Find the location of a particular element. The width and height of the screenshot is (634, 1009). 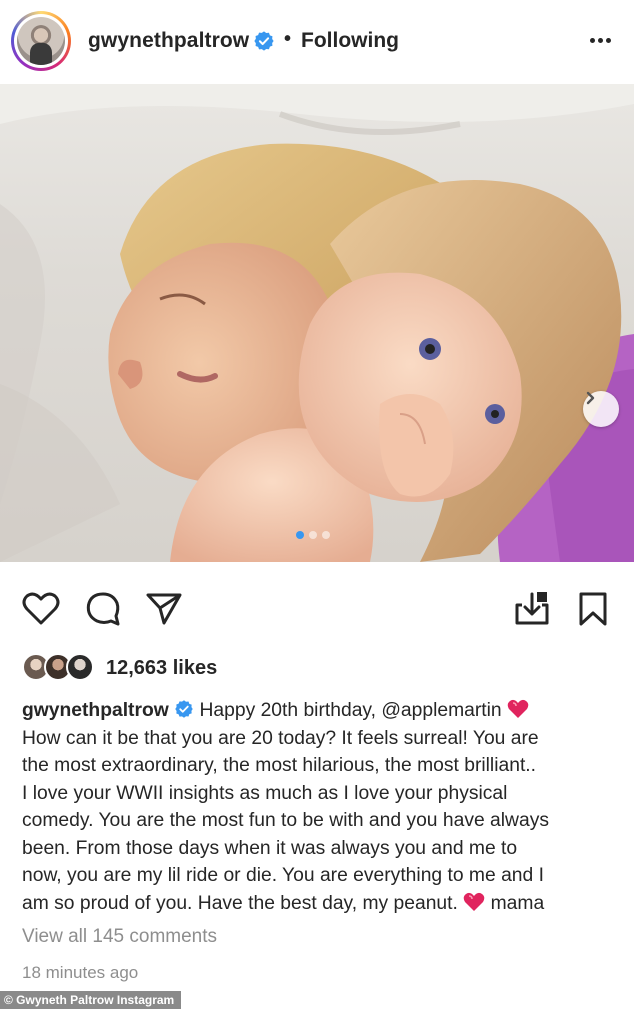

following-button: Following is located at coordinates (350, 41).